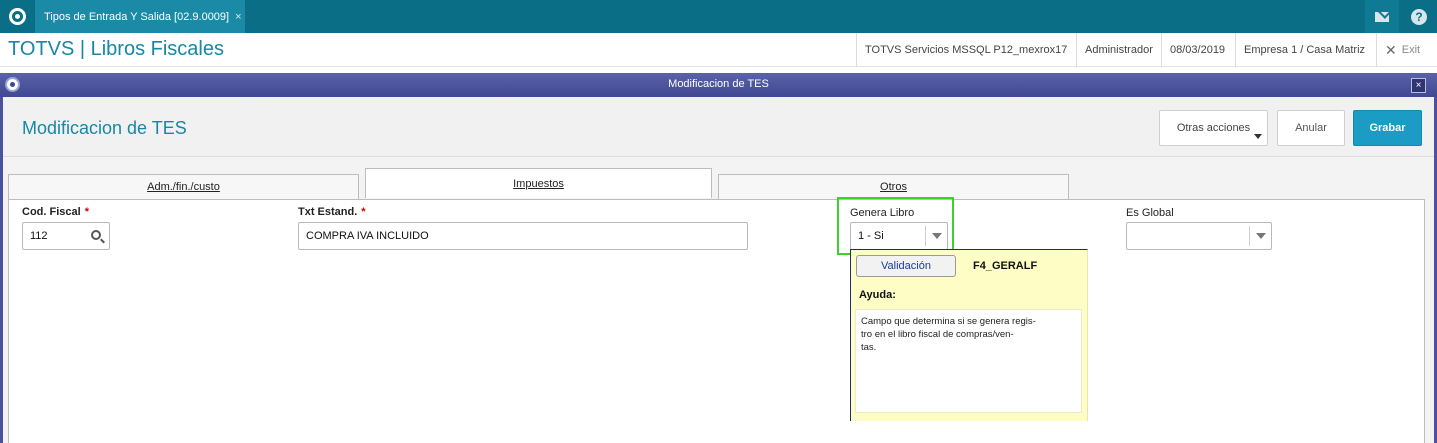 The height and width of the screenshot is (443, 1437). I want to click on tab-impuestos: Impuestos, so click(538, 183).